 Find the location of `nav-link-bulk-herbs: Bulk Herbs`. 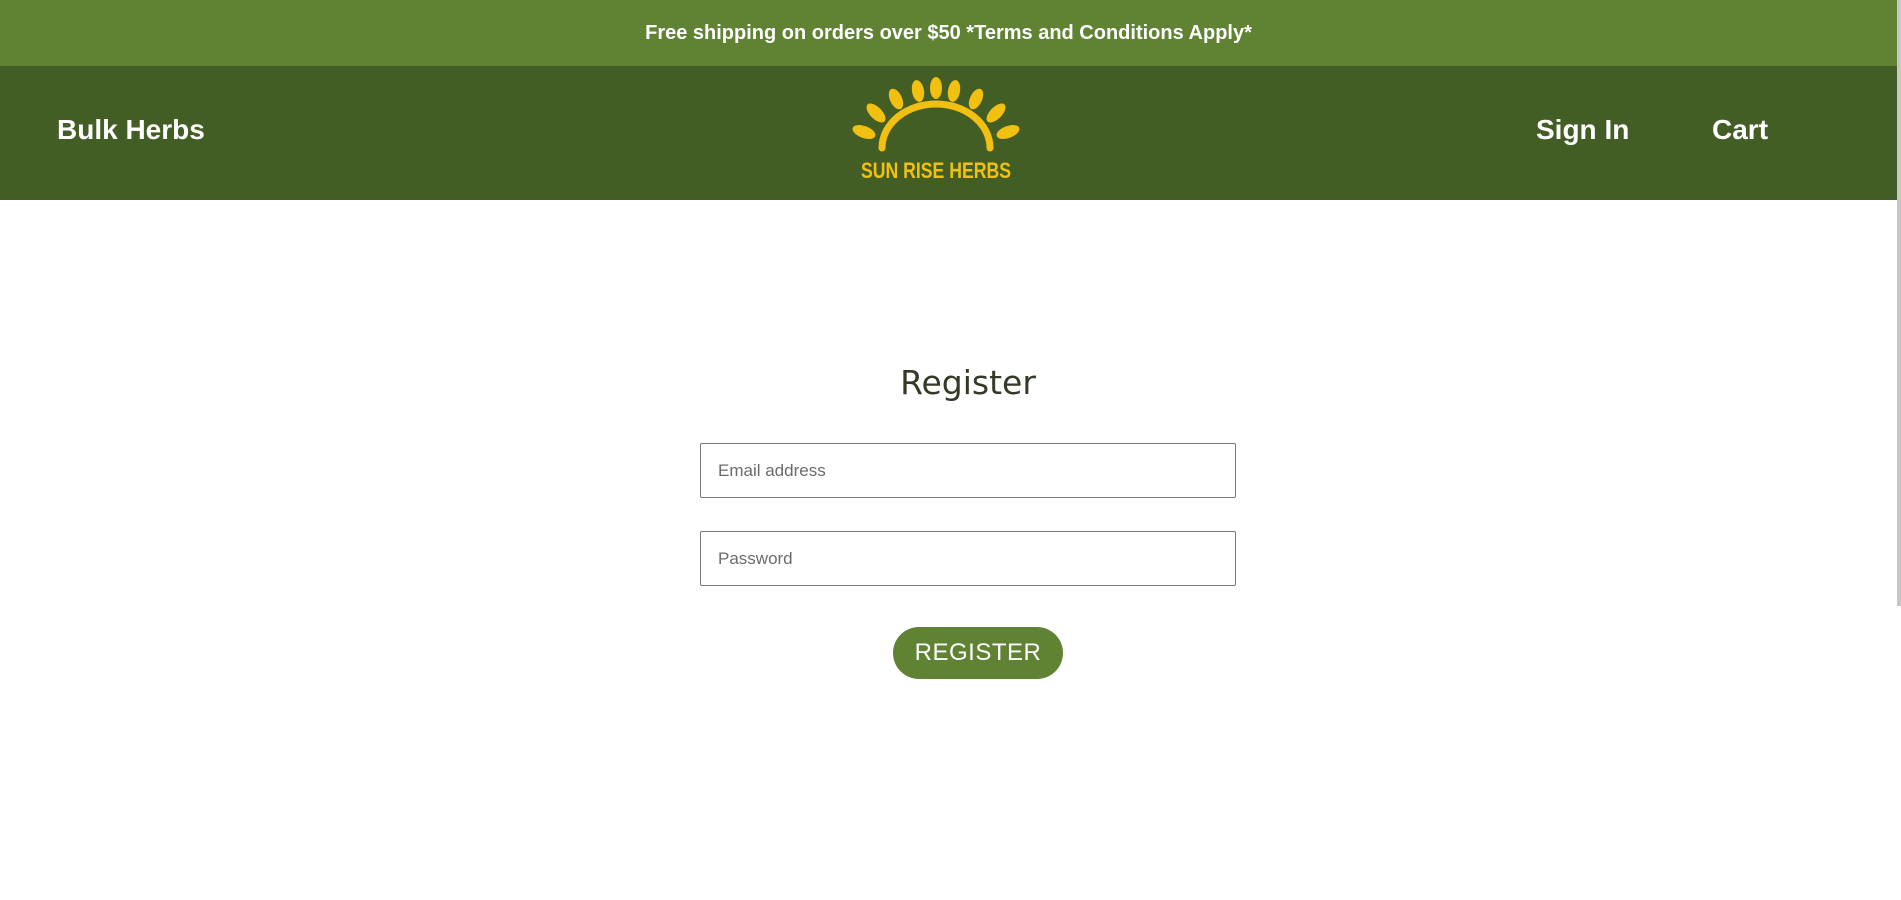

nav-link-bulk-herbs: Bulk Herbs is located at coordinates (131, 130).